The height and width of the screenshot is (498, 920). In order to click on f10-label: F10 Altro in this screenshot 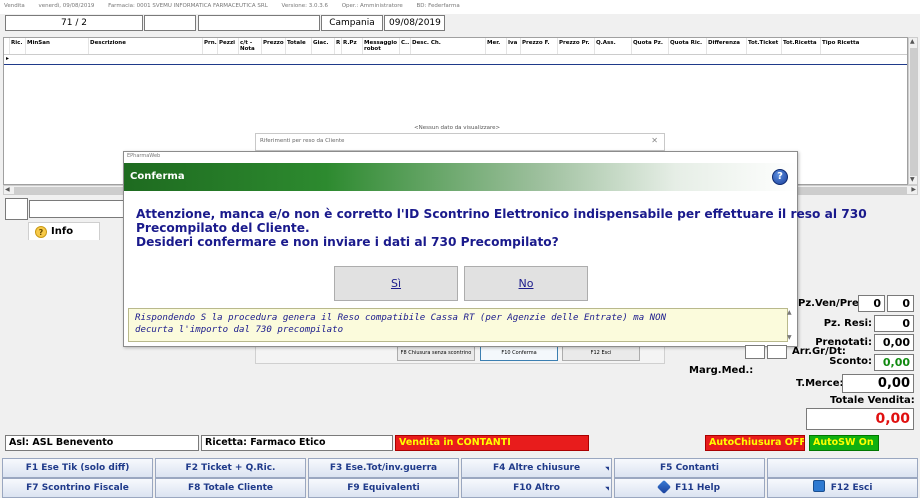, I will do `click(536, 488)`.